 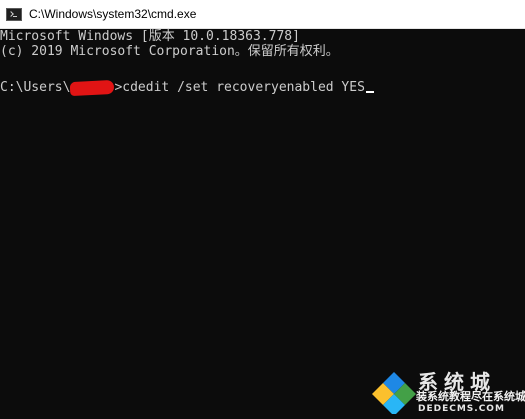 What do you see at coordinates (14, 14) in the screenshot?
I see `cmd-icon` at bounding box center [14, 14].